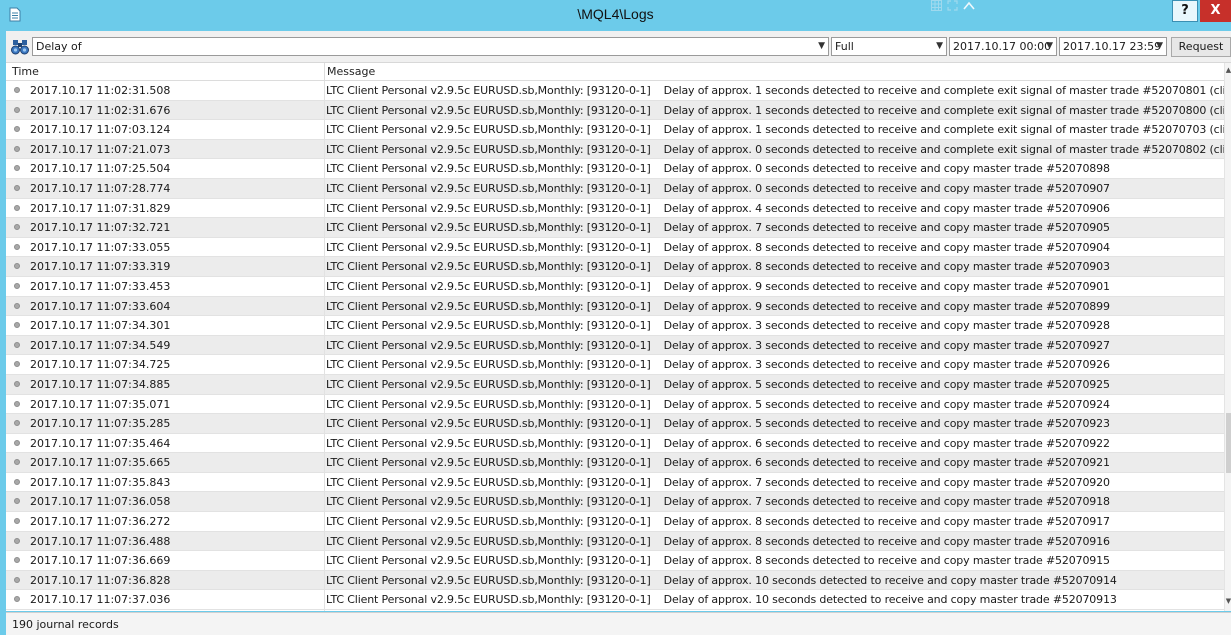 The width and height of the screenshot is (1231, 635). Describe the element at coordinates (100, 600) in the screenshot. I see `row-time: 2017.10.17 11:07:37.036` at that location.